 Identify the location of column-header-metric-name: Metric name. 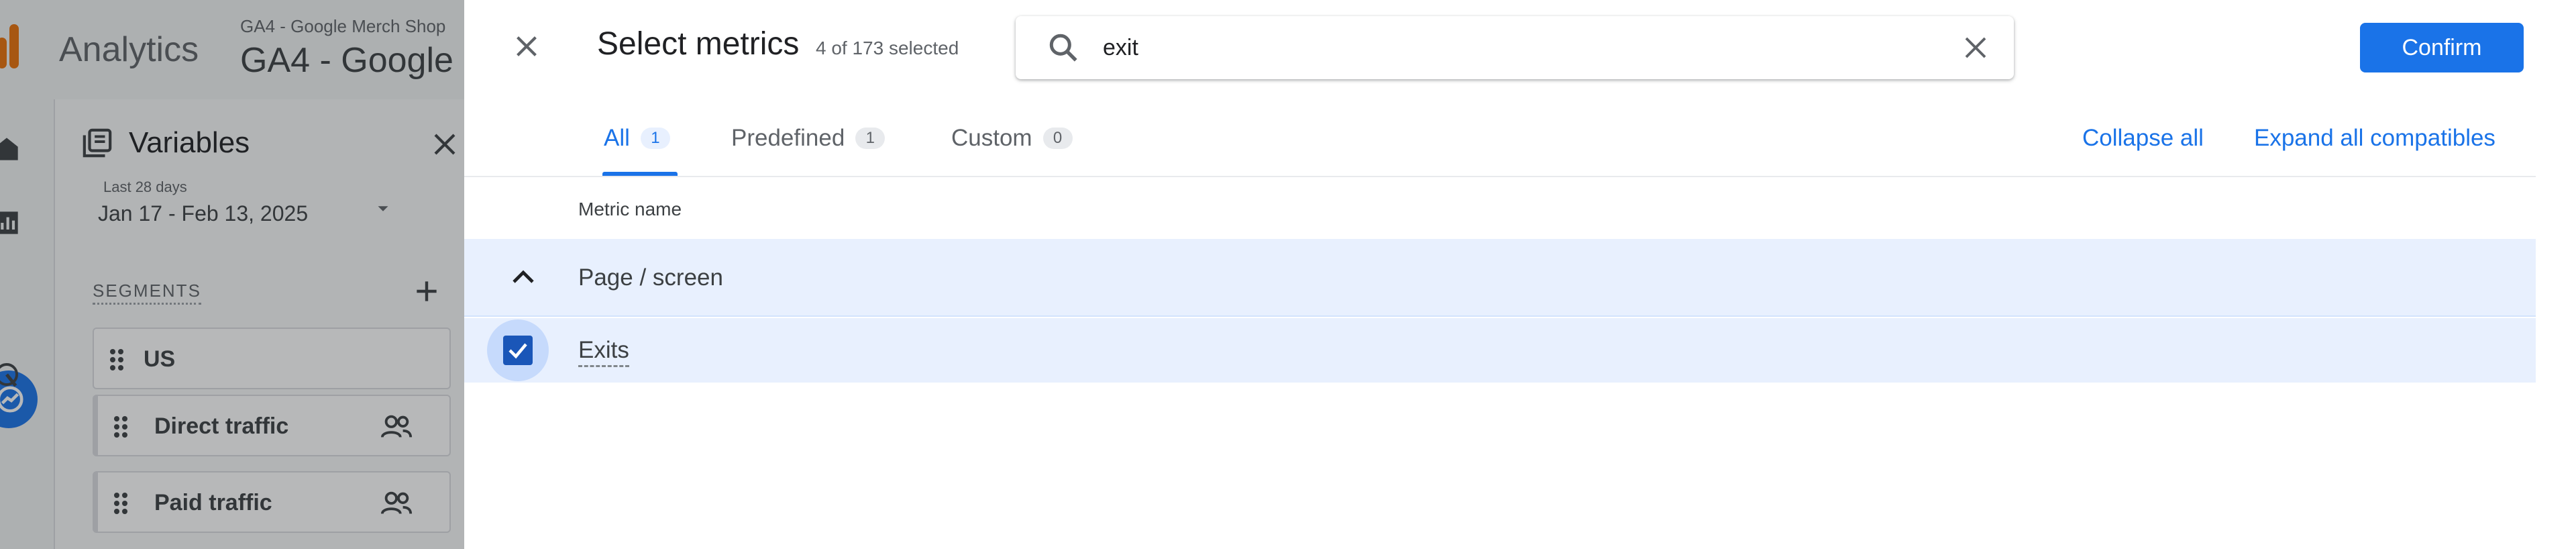
(630, 209).